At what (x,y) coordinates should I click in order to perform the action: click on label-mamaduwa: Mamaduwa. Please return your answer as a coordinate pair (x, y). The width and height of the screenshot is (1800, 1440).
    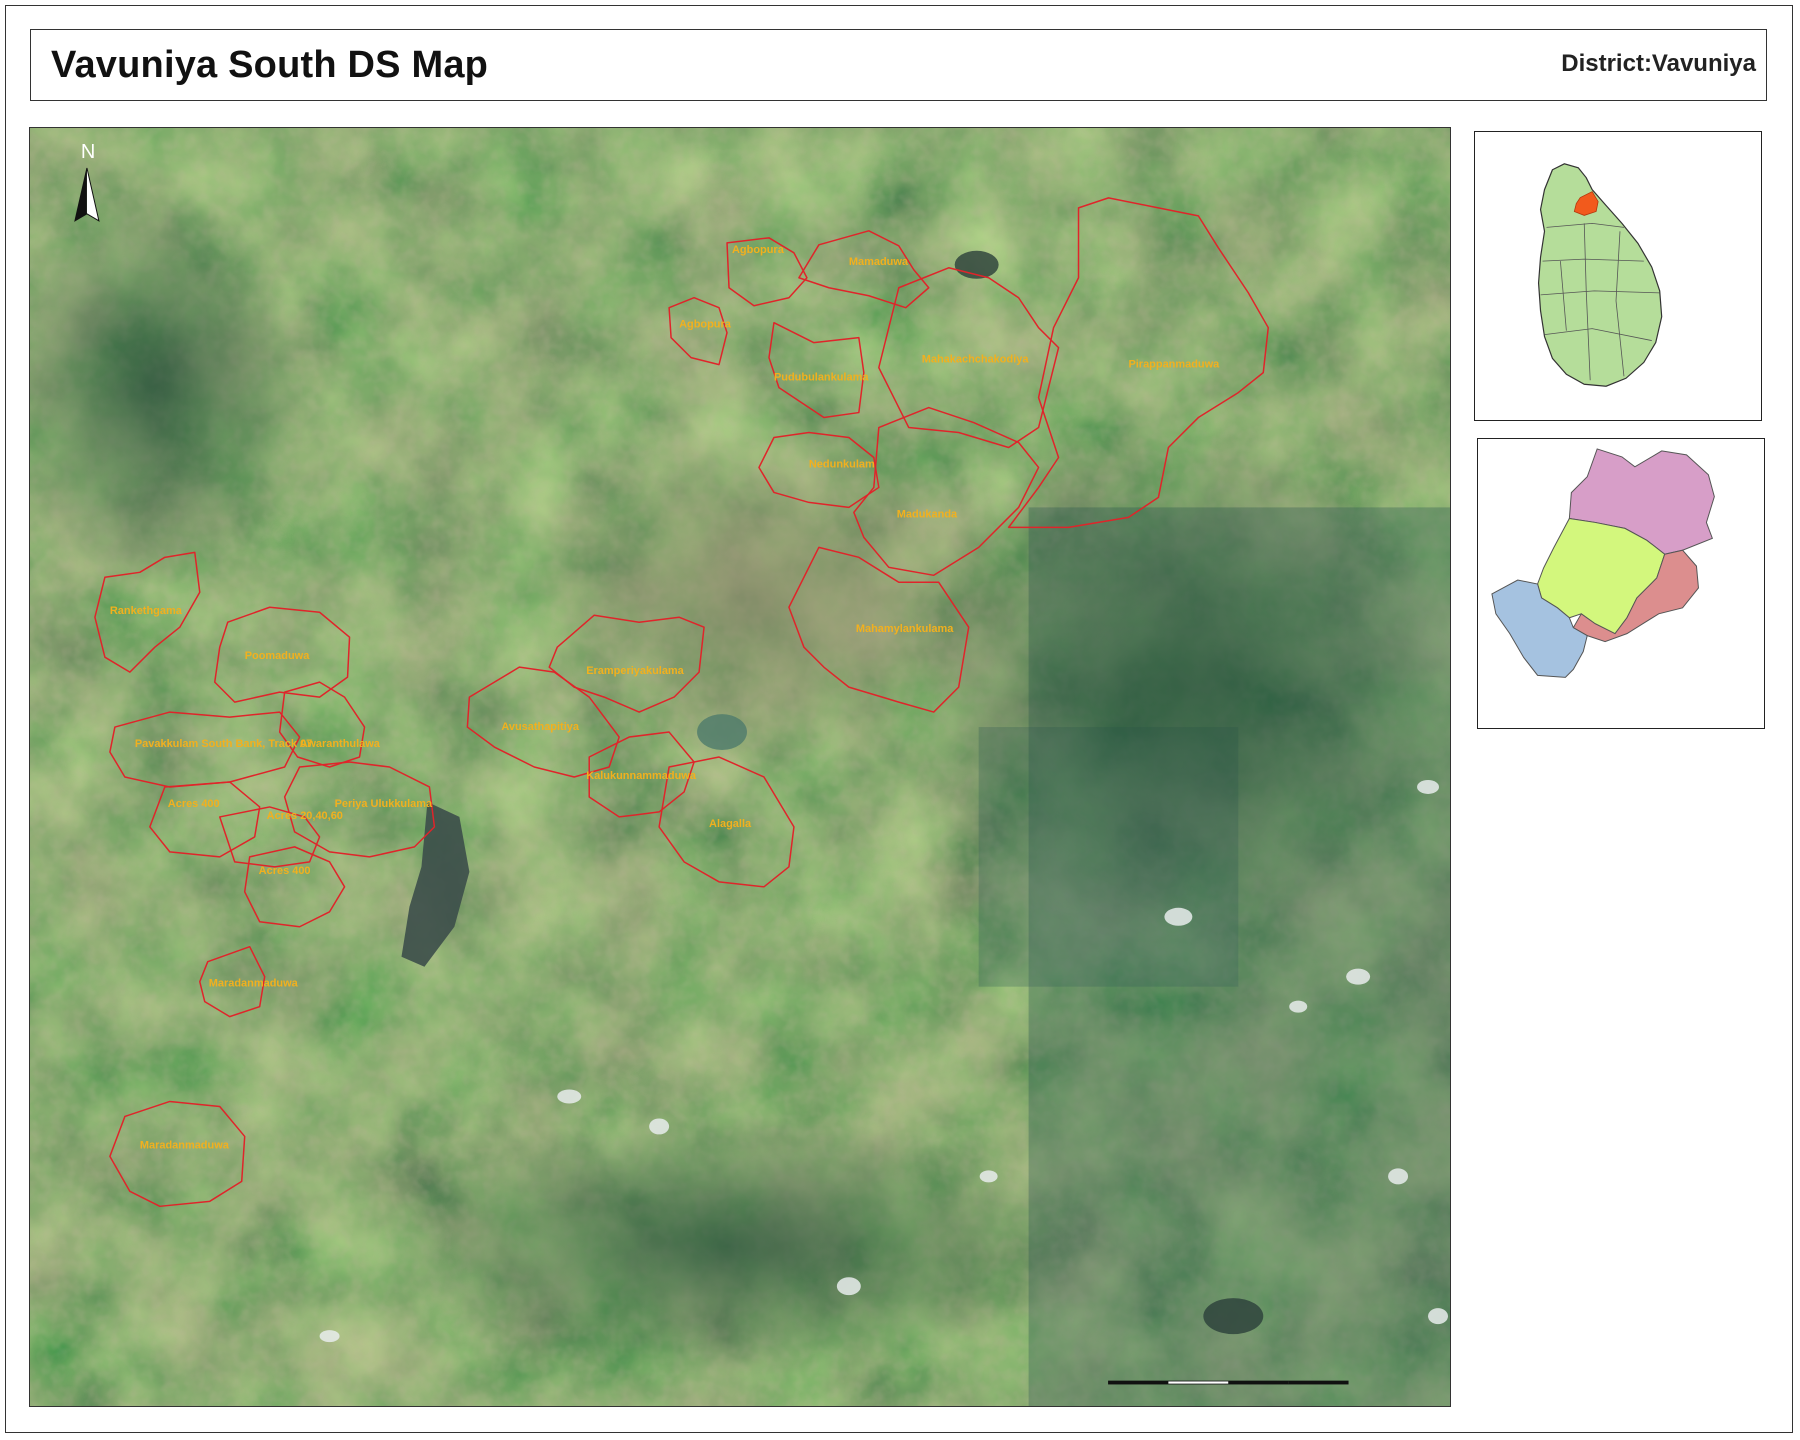
    Looking at the image, I should click on (879, 262).